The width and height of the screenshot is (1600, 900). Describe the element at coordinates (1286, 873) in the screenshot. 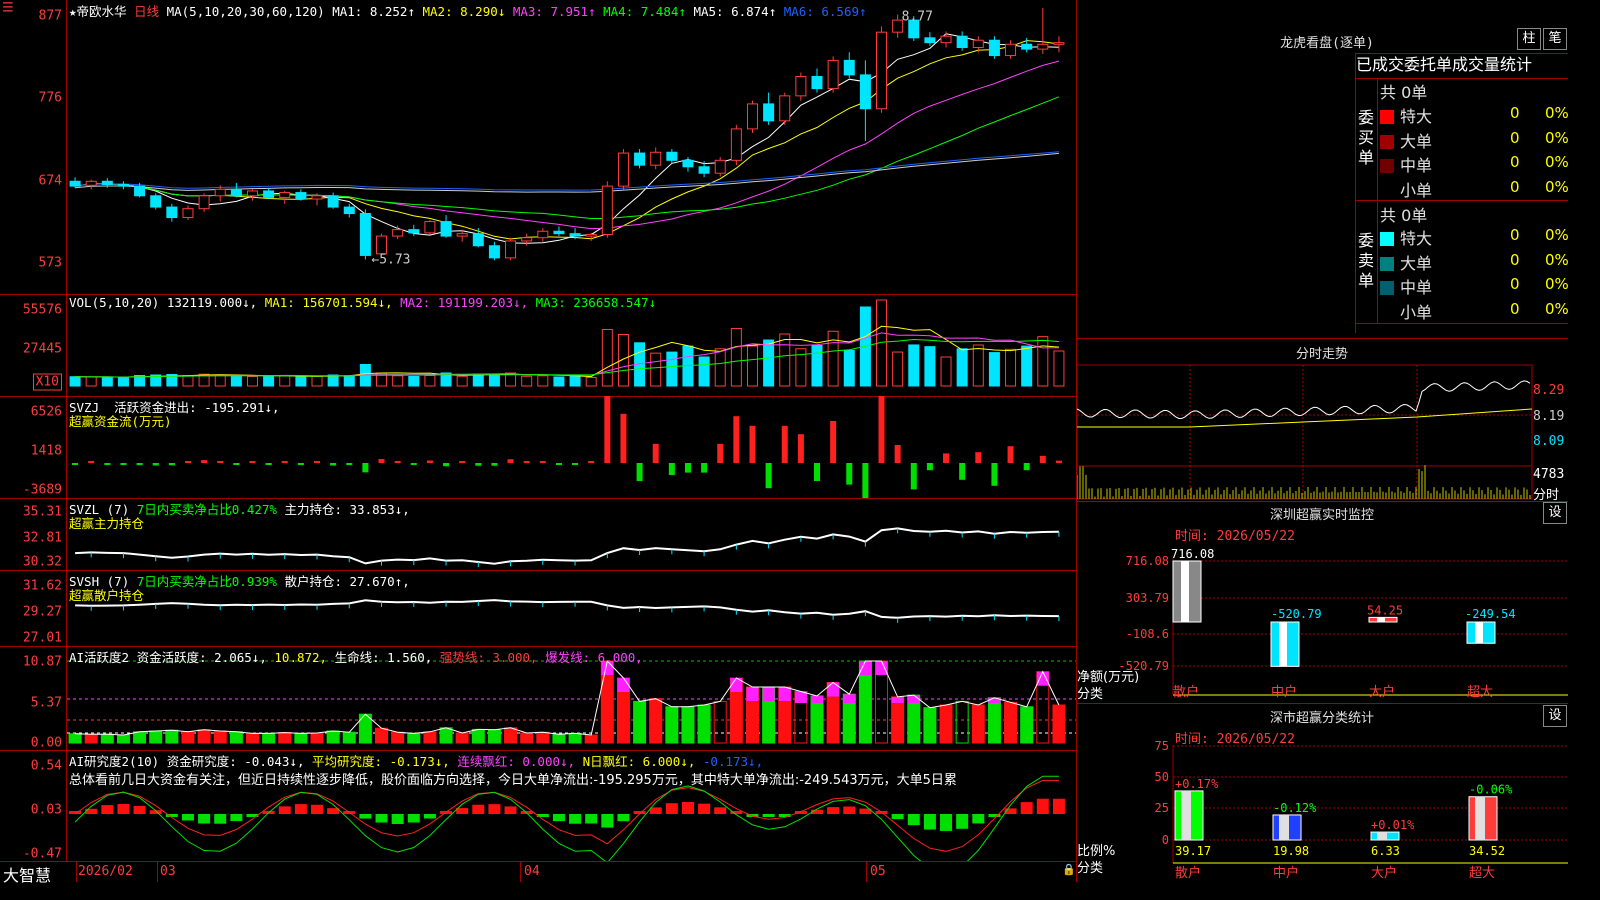

I see `stats-category: 中户` at that location.